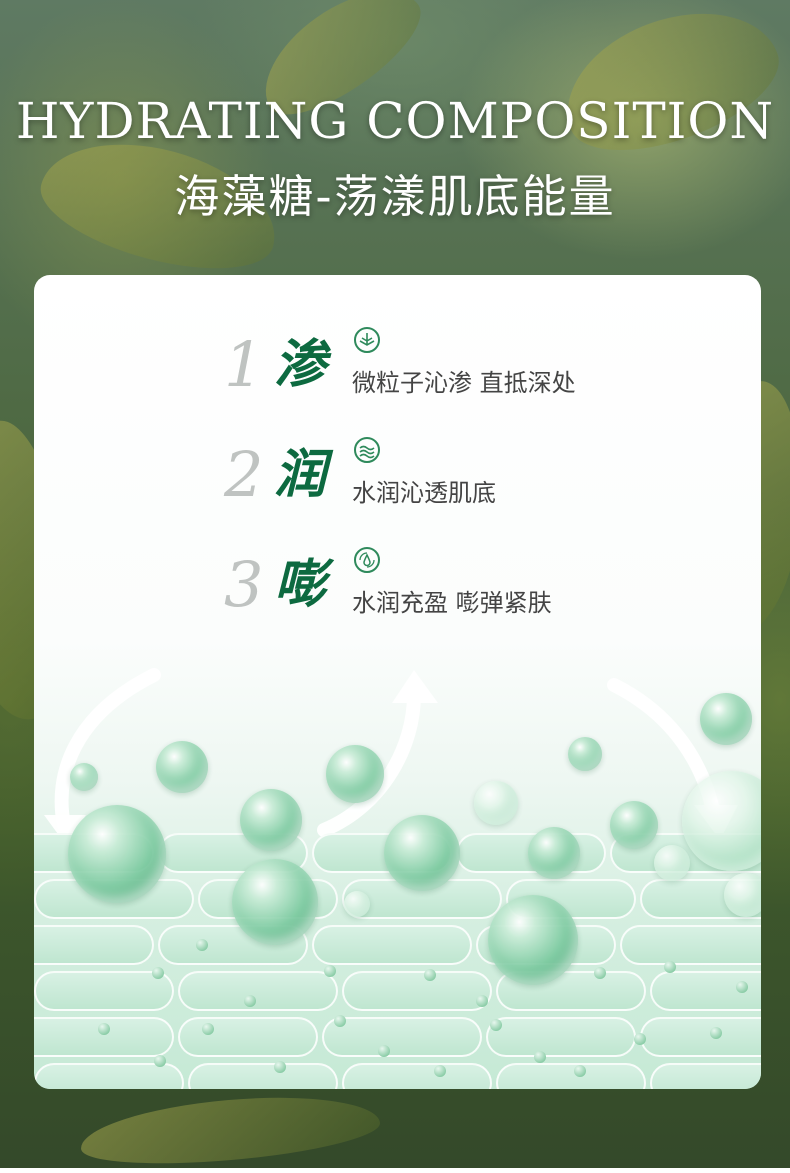 This screenshot has height=1173, width=790. I want to click on title-chinese: 海藻糖-荡漾肌底能量, so click(395, 196).